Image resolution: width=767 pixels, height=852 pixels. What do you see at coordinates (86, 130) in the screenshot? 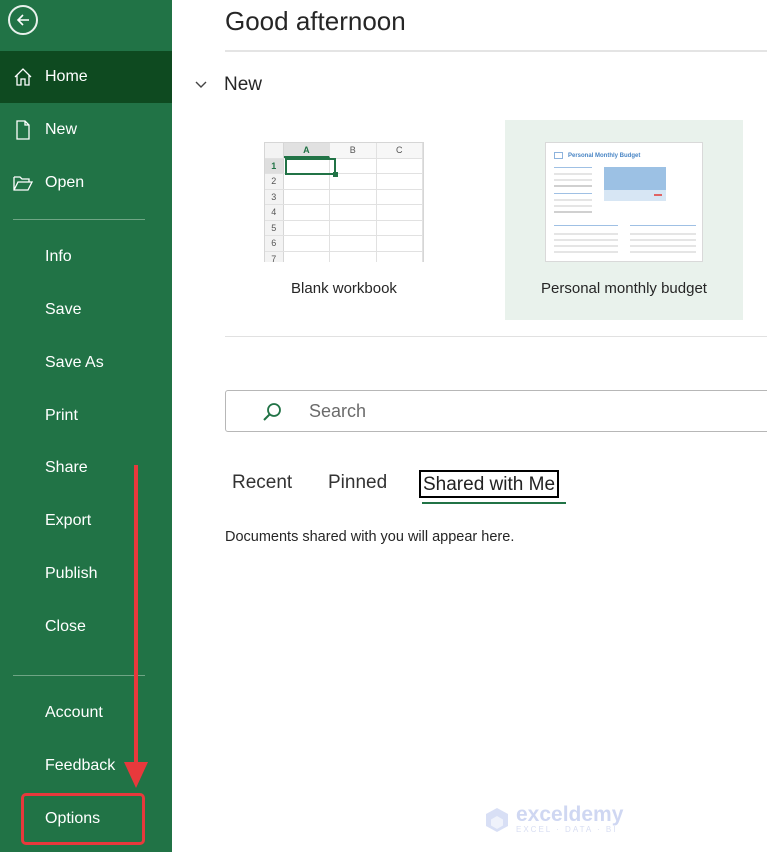
I see `sidebar-item-new: New` at bounding box center [86, 130].